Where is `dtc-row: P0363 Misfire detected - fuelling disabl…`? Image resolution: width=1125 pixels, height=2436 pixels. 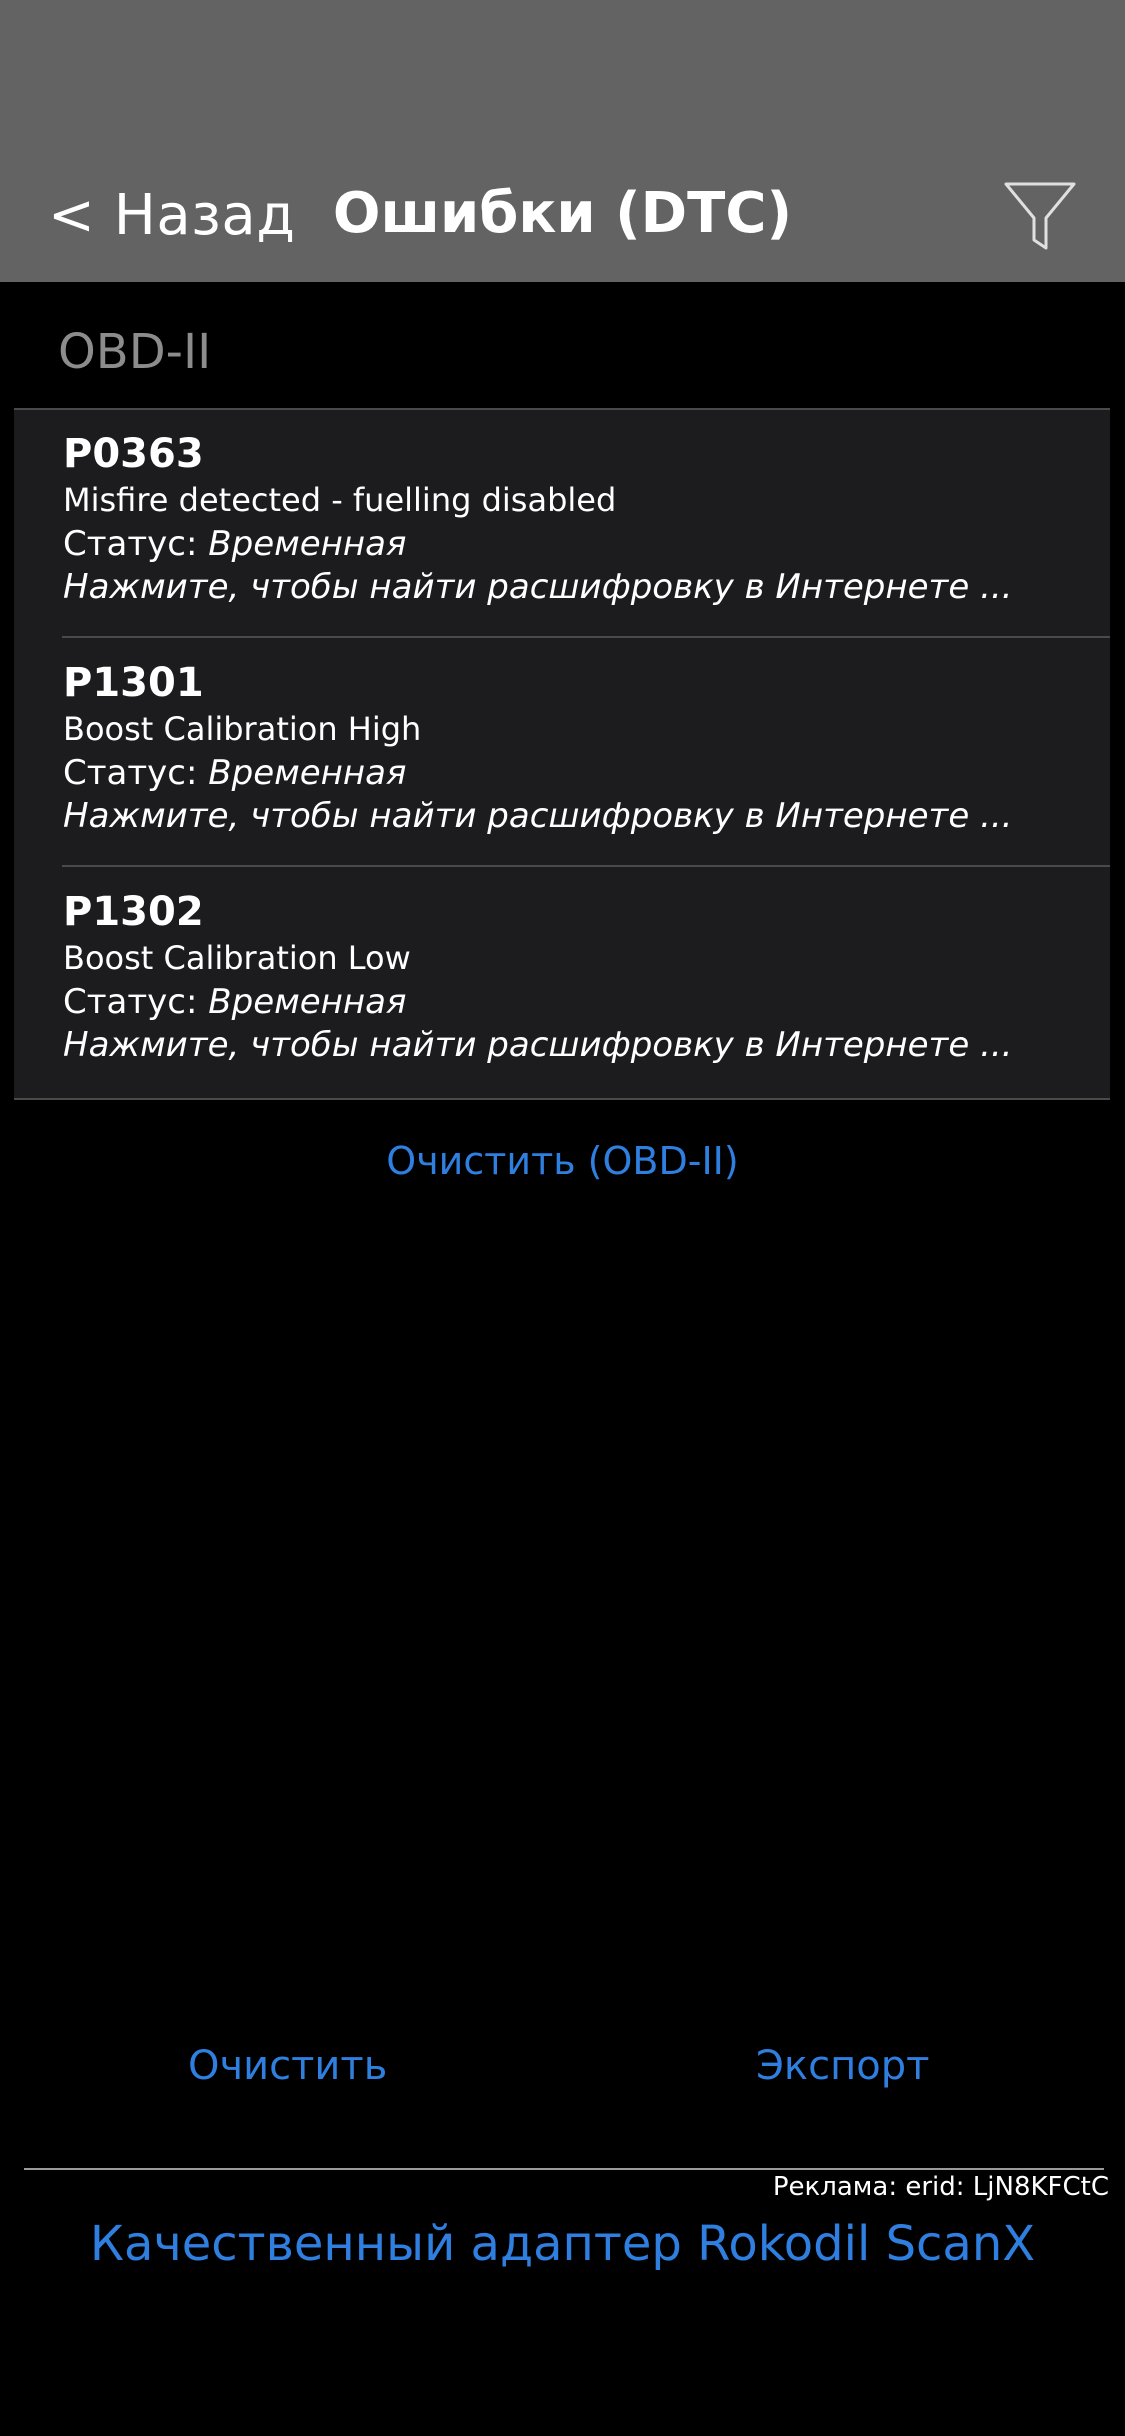
dtc-row: P0363 Misfire detected - fuelling disabl… is located at coordinates (562, 524).